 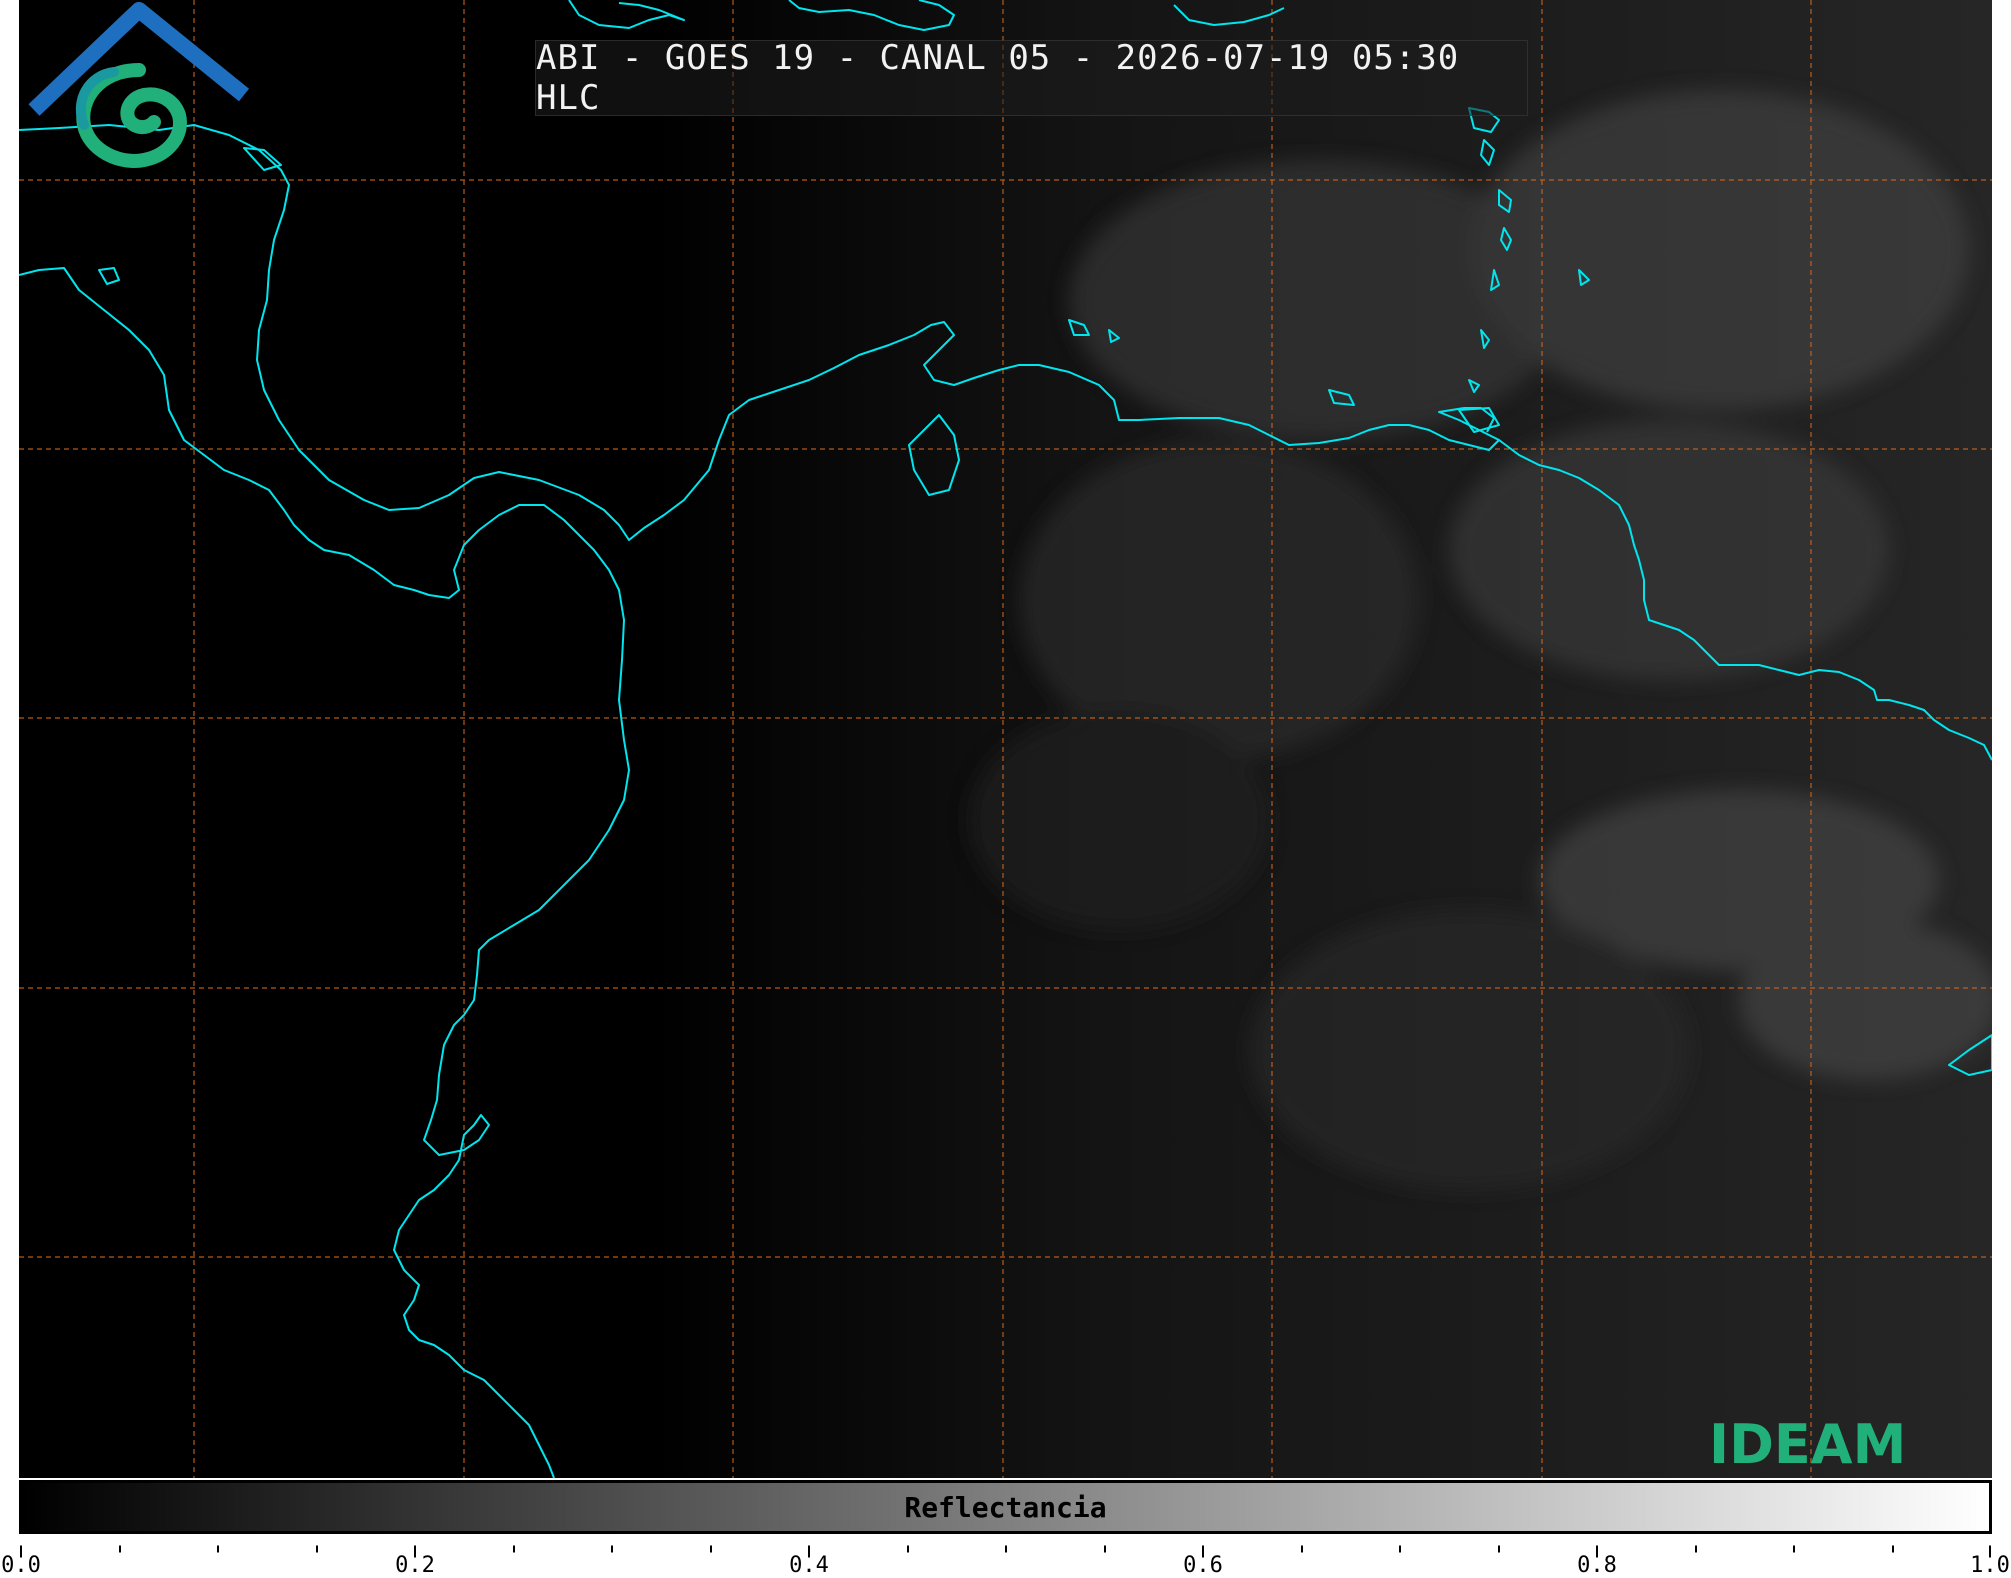 What do you see at coordinates (809, 1565) in the screenshot?
I see `colorbar-tick-label: 0.4` at bounding box center [809, 1565].